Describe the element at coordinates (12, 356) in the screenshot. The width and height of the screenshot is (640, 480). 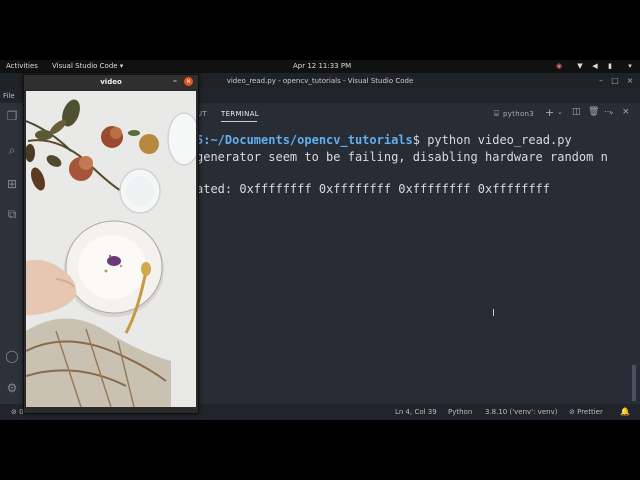
I see `account-icon: ◯` at that location.